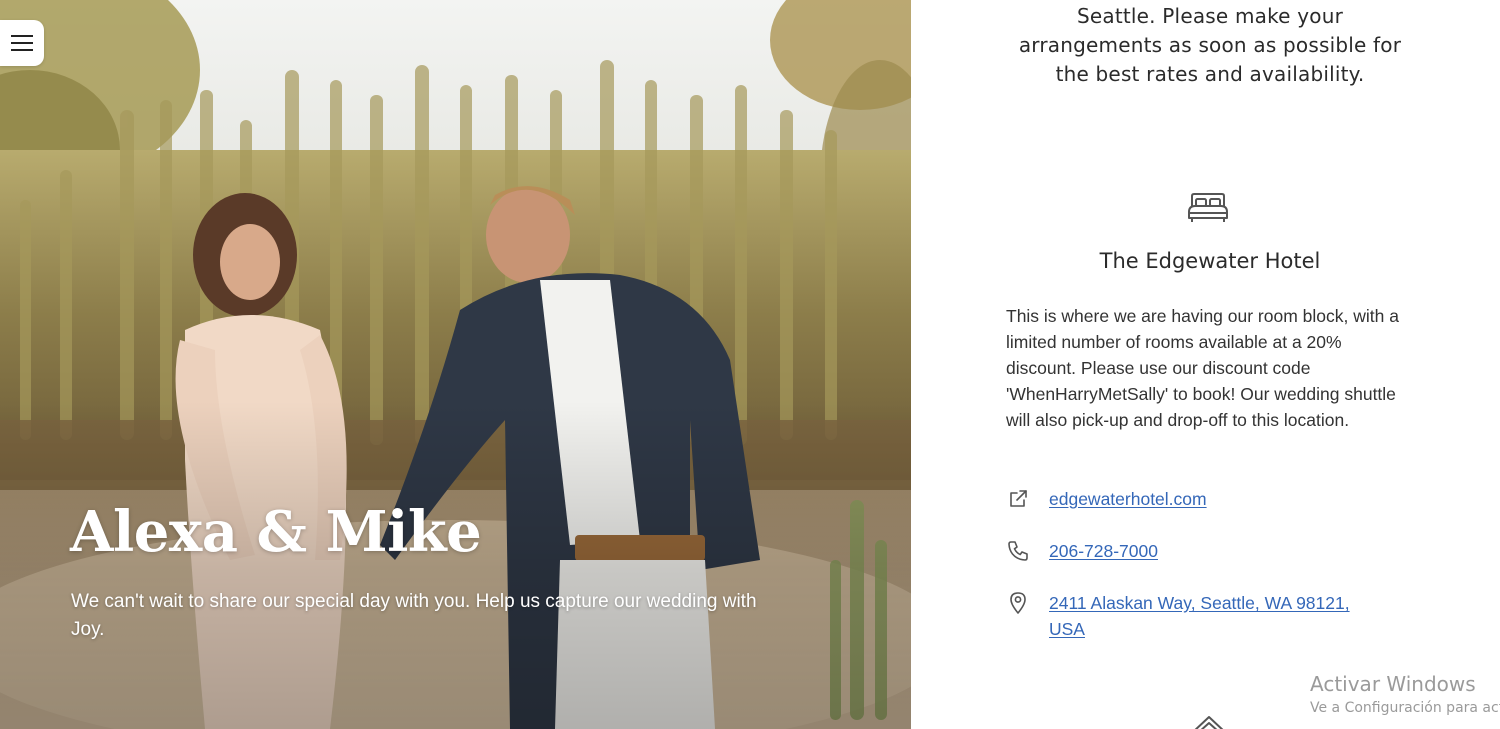 Image resolution: width=1500 pixels, height=729 pixels. What do you see at coordinates (276, 532) in the screenshot?
I see `couple-name-heading: Alexa & Mike` at bounding box center [276, 532].